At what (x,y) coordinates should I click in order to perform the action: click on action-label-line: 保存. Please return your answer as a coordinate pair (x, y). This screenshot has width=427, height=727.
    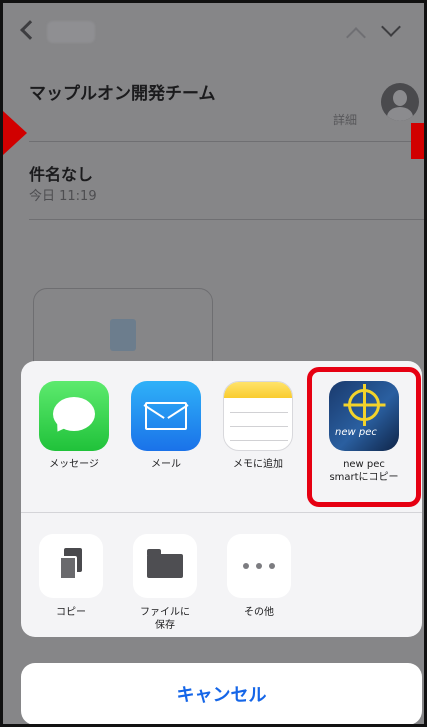
    Looking at the image, I should click on (165, 625).